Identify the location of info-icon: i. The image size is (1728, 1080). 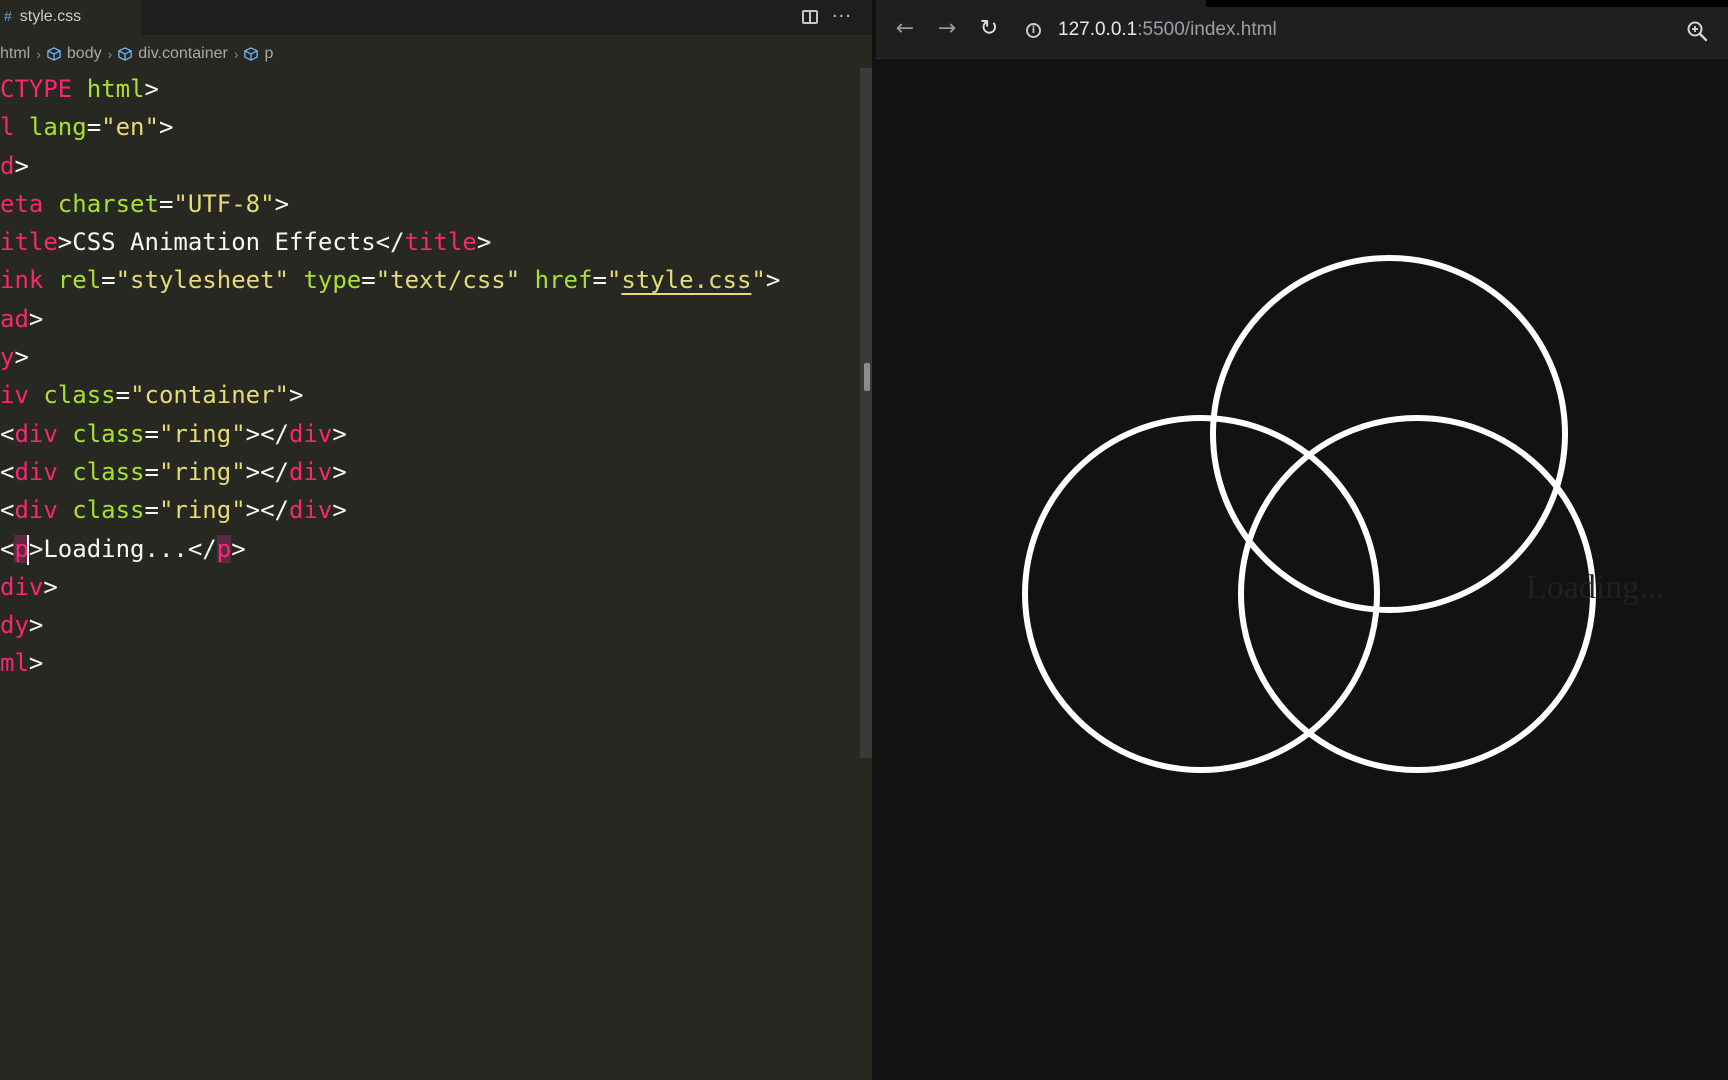
(1033, 30).